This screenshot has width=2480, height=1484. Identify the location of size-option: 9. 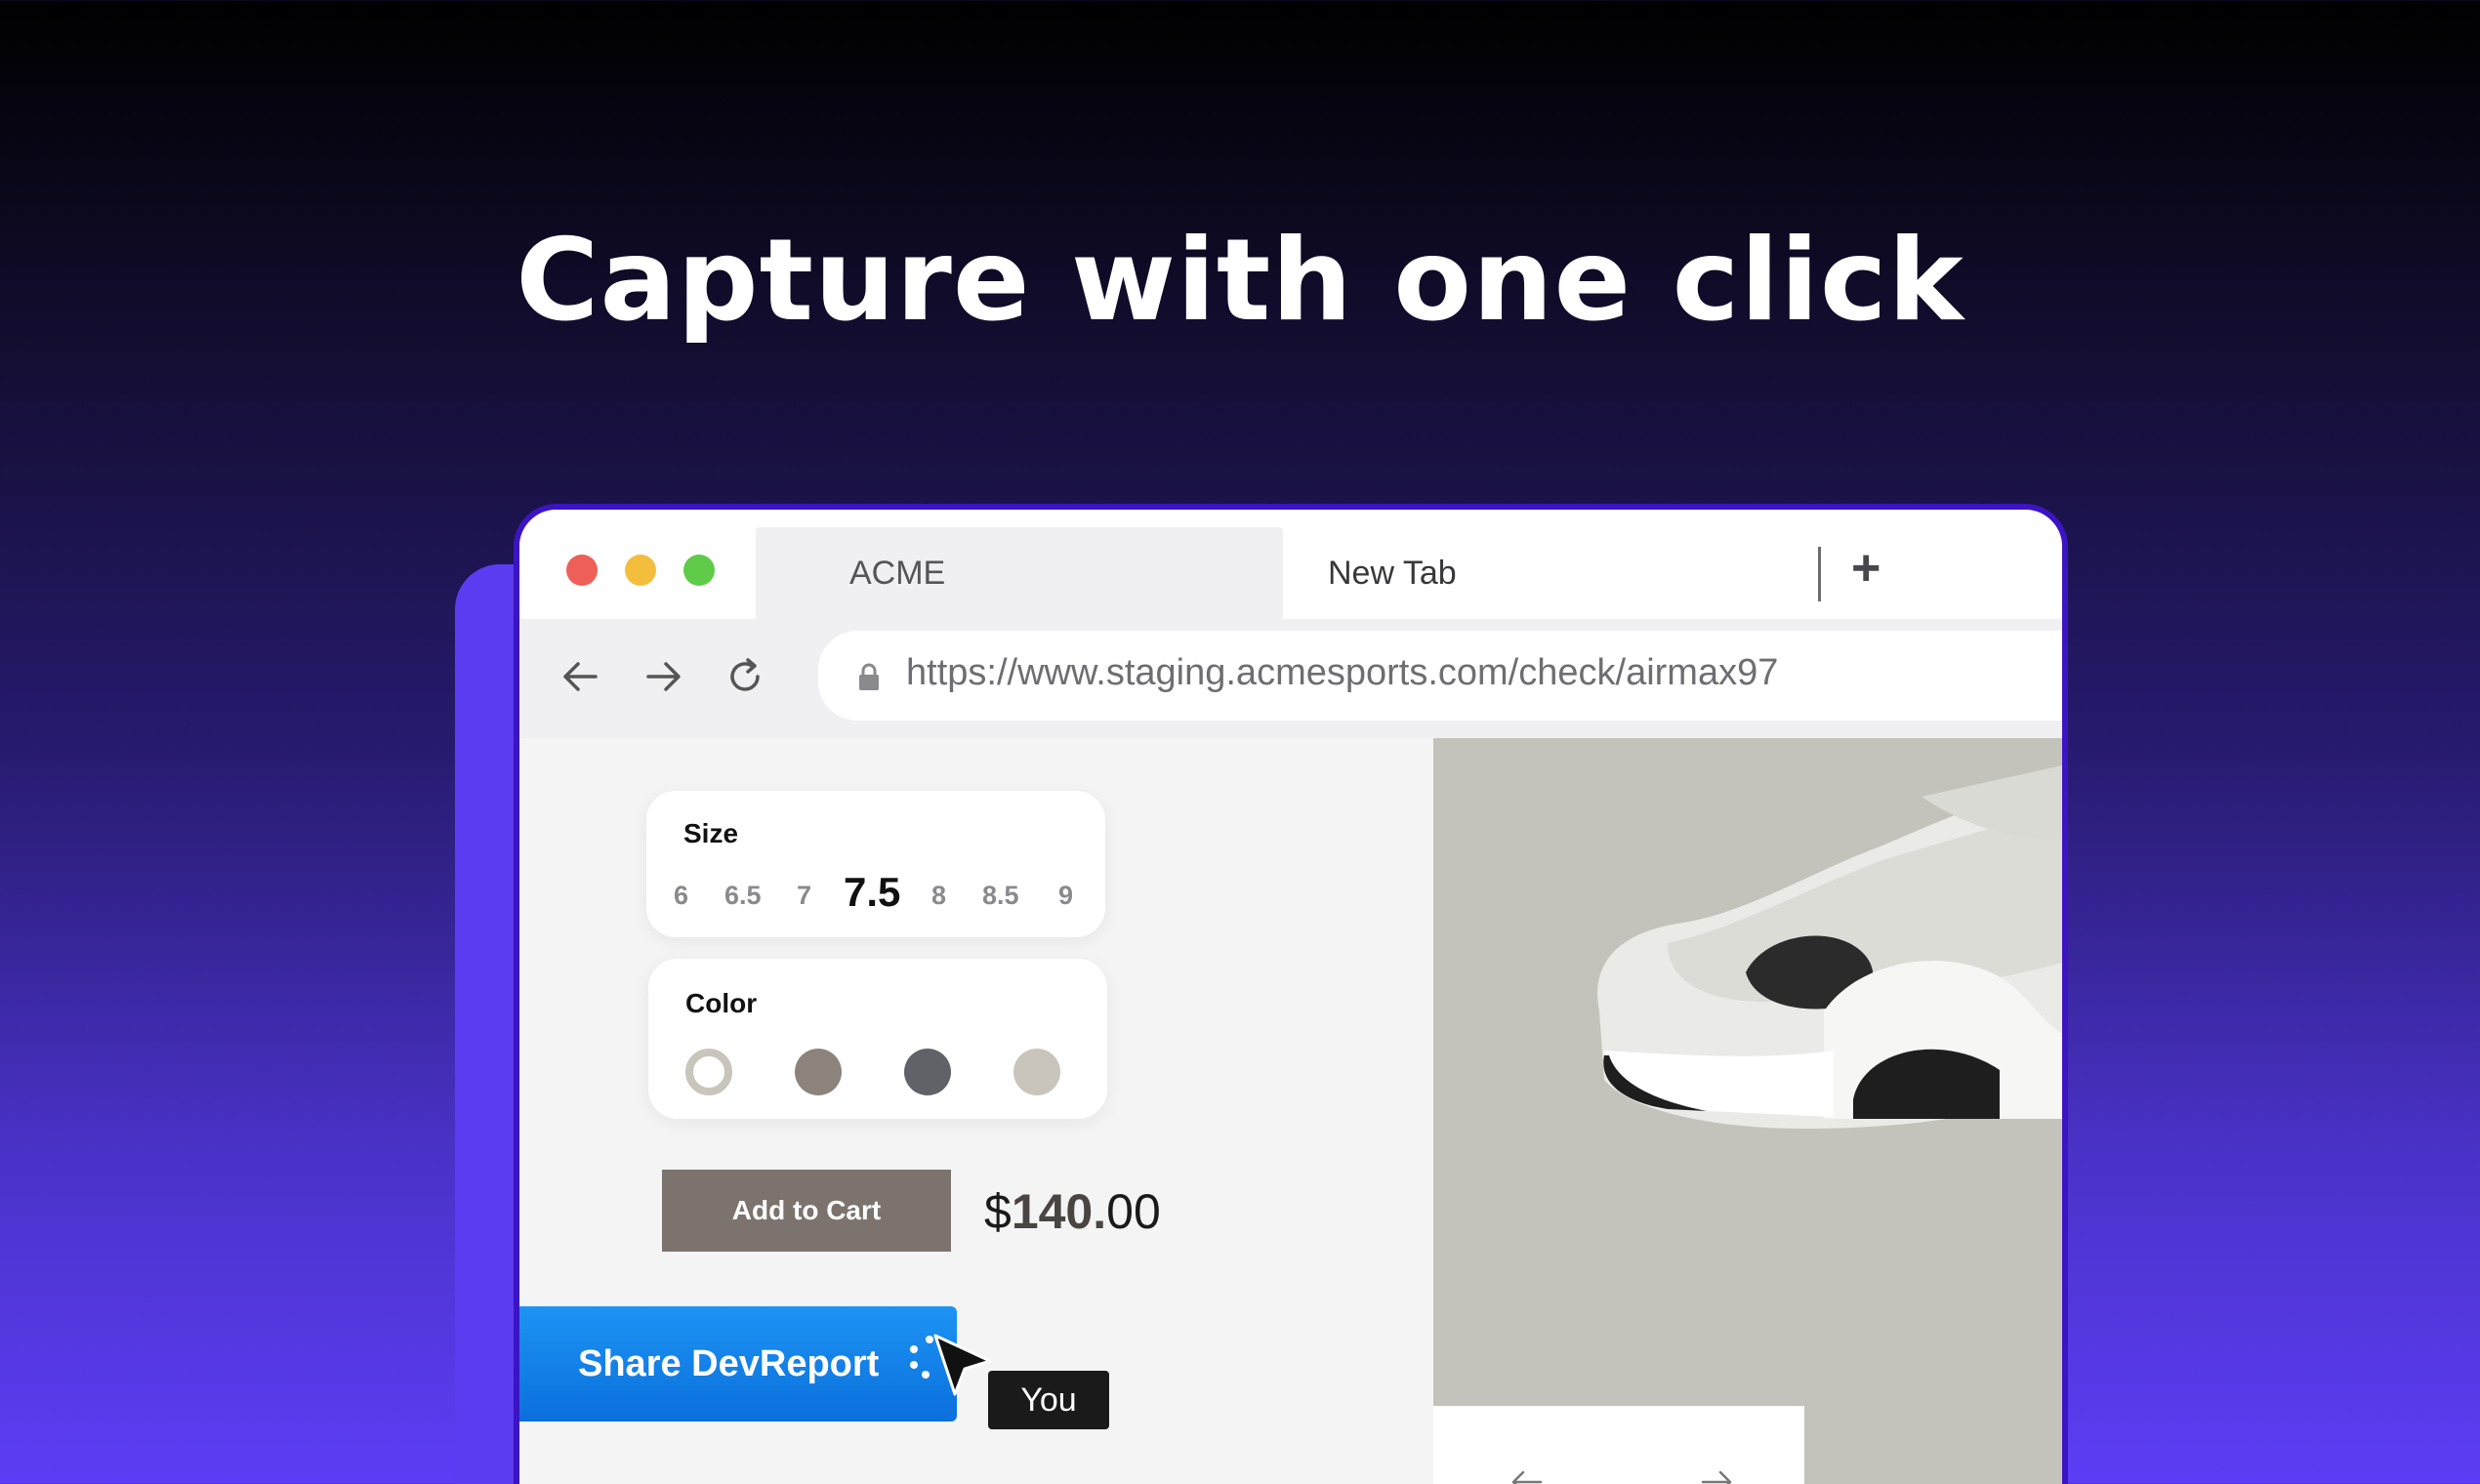
(1066, 896).